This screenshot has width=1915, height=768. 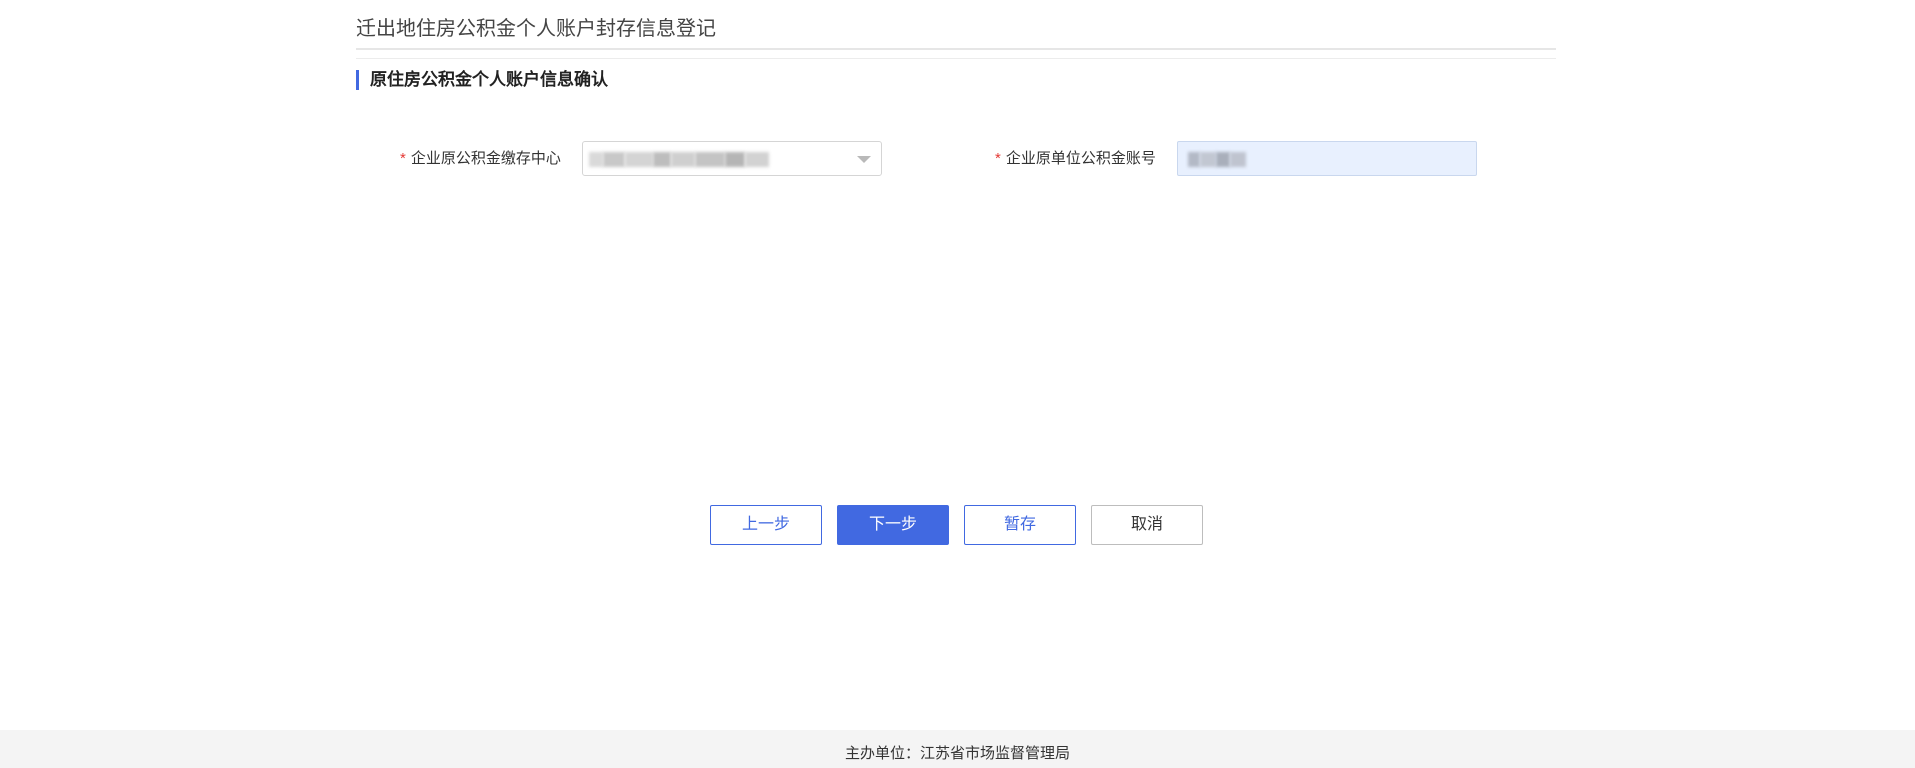 I want to click on section-title: 原住房公积金个人账户信息确认, so click(x=482, y=80).